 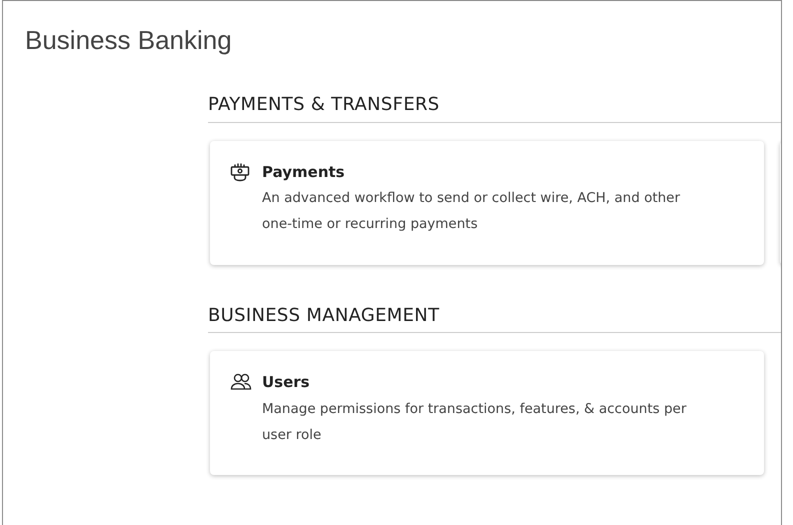 What do you see at coordinates (129, 40) in the screenshot?
I see `page-title: Business Banking` at bounding box center [129, 40].